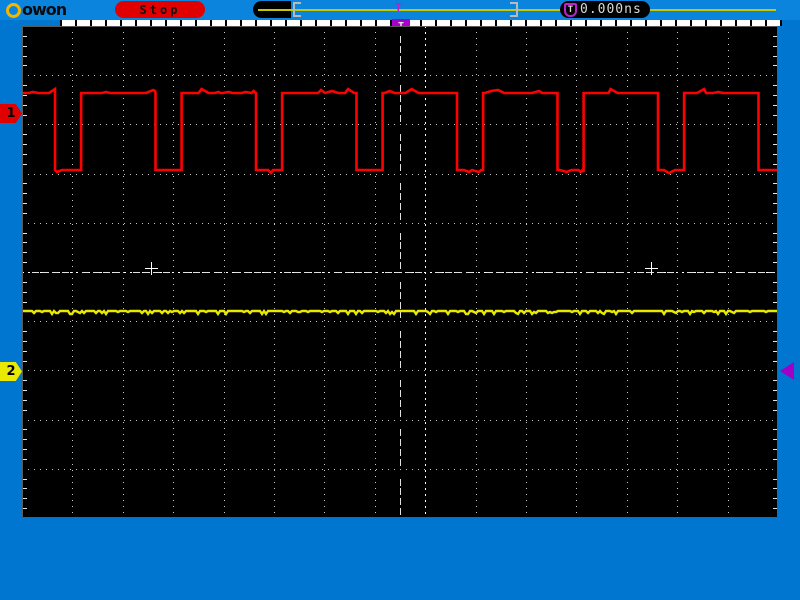 The height and width of the screenshot is (600, 800). What do you see at coordinates (570, 9) in the screenshot?
I see `trigger-badge-icon: T` at bounding box center [570, 9].